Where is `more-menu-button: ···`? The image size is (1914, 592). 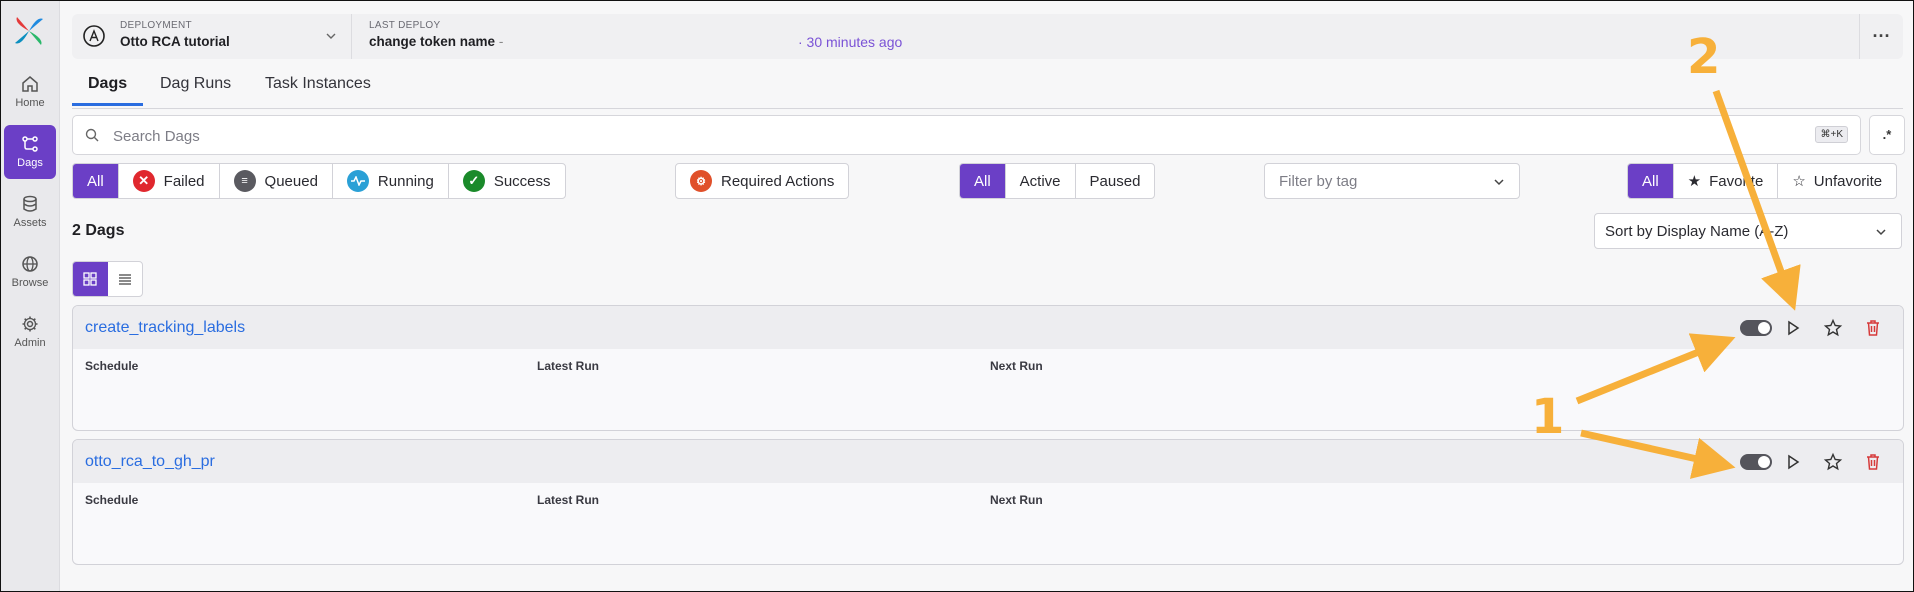 more-menu-button: ··· is located at coordinates (1881, 36).